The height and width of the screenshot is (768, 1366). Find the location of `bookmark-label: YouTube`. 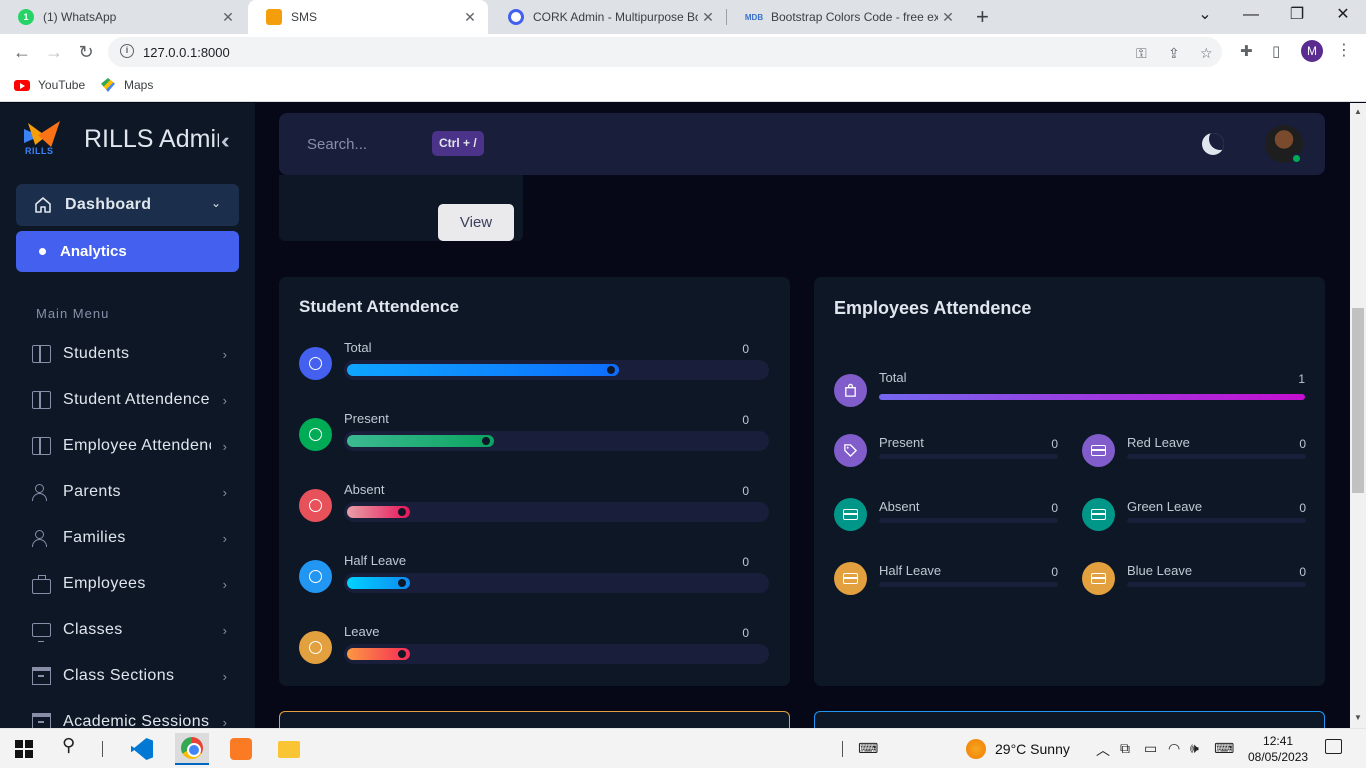

bookmark-label: YouTube is located at coordinates (62, 85).